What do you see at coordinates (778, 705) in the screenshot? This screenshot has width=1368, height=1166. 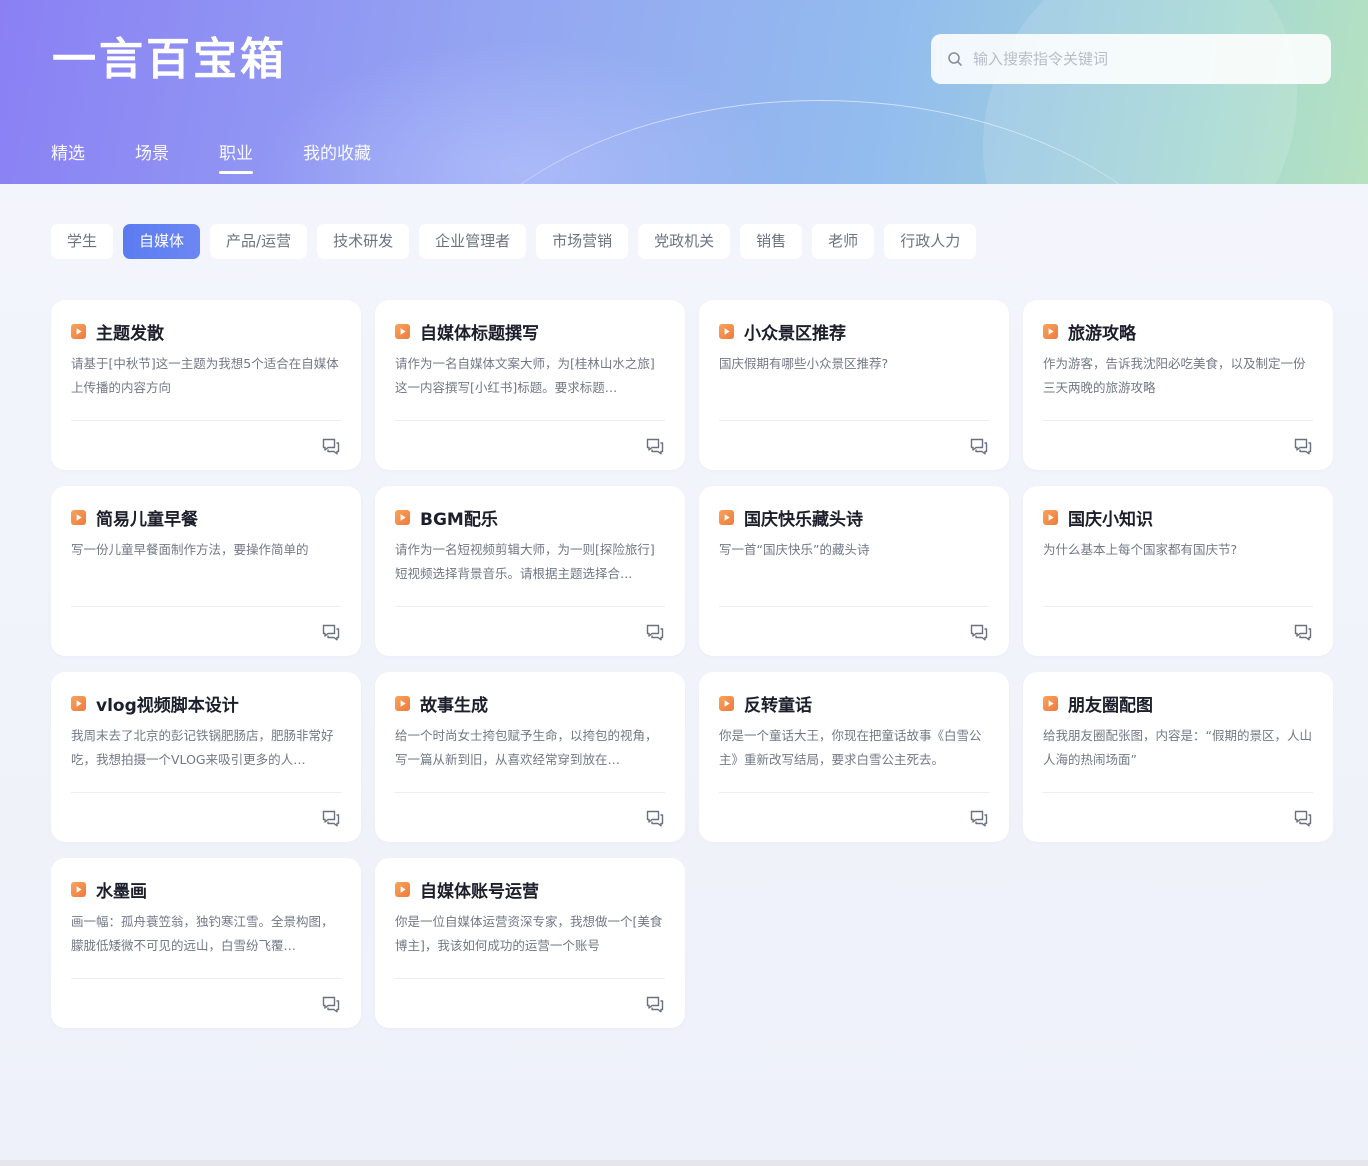 I see `card-title: 反转童话` at bounding box center [778, 705].